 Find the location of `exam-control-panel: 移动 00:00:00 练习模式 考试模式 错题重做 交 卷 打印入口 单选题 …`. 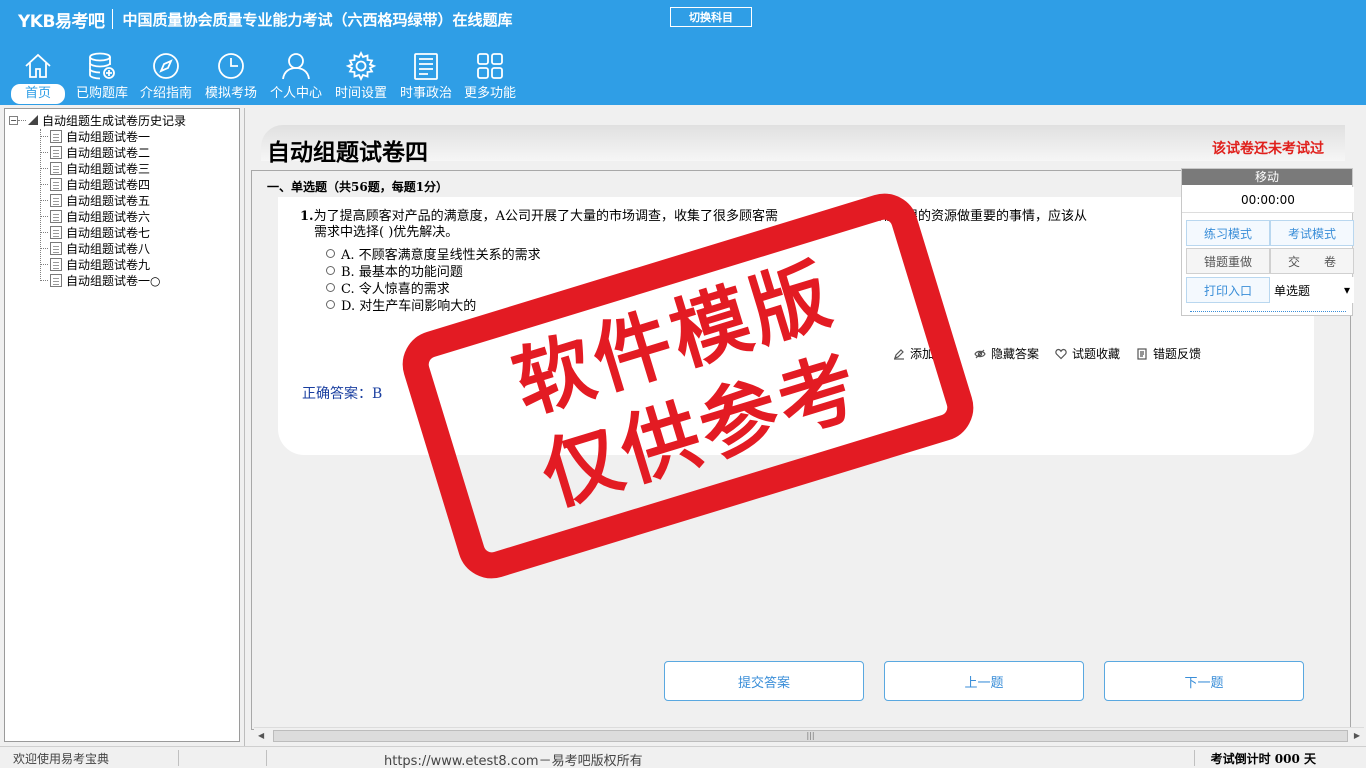

exam-control-panel: 移动 00:00:00 练习模式 考试模式 错题重做 交 卷 打印入口 单选题 … is located at coordinates (1267, 242).